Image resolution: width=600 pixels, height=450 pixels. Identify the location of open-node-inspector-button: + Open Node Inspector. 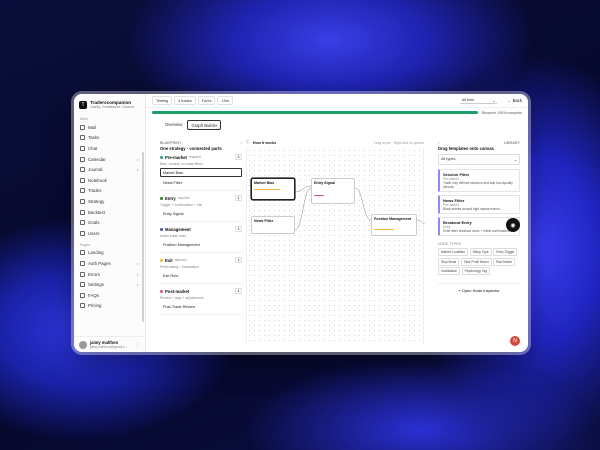
(479, 288).